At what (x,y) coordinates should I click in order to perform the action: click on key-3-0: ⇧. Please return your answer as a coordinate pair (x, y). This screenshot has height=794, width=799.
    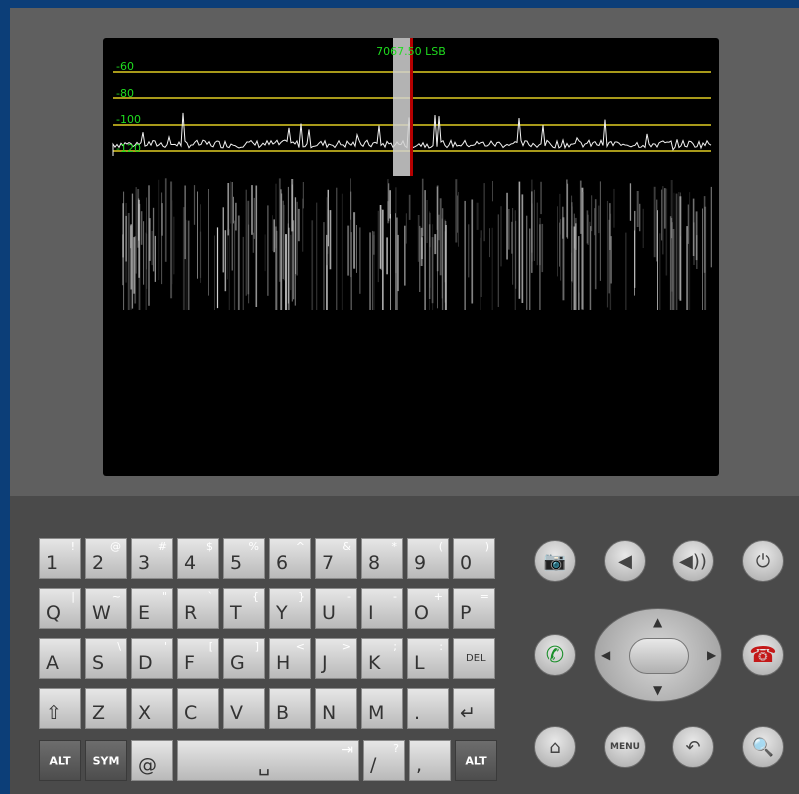
    Looking at the image, I should click on (60, 708).